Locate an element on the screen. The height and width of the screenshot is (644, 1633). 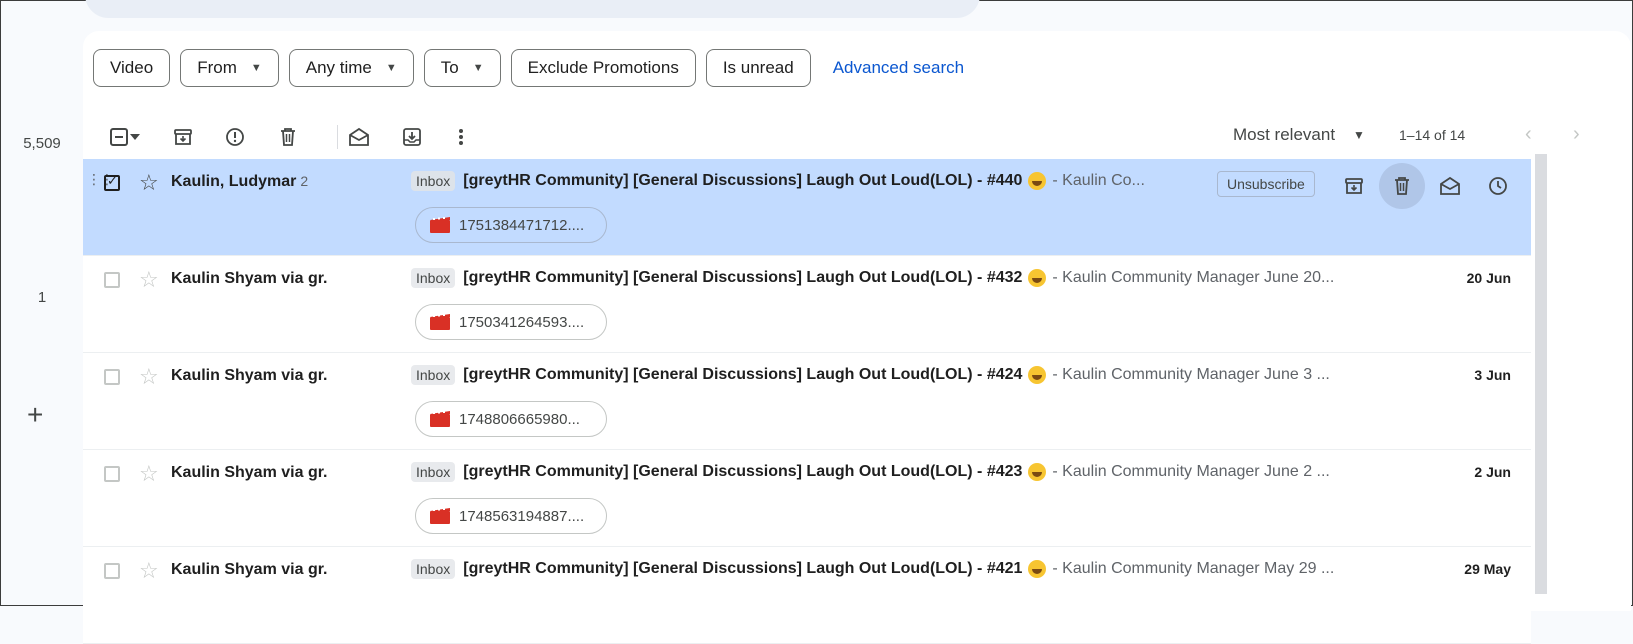
chip-label: Video is located at coordinates (132, 67).